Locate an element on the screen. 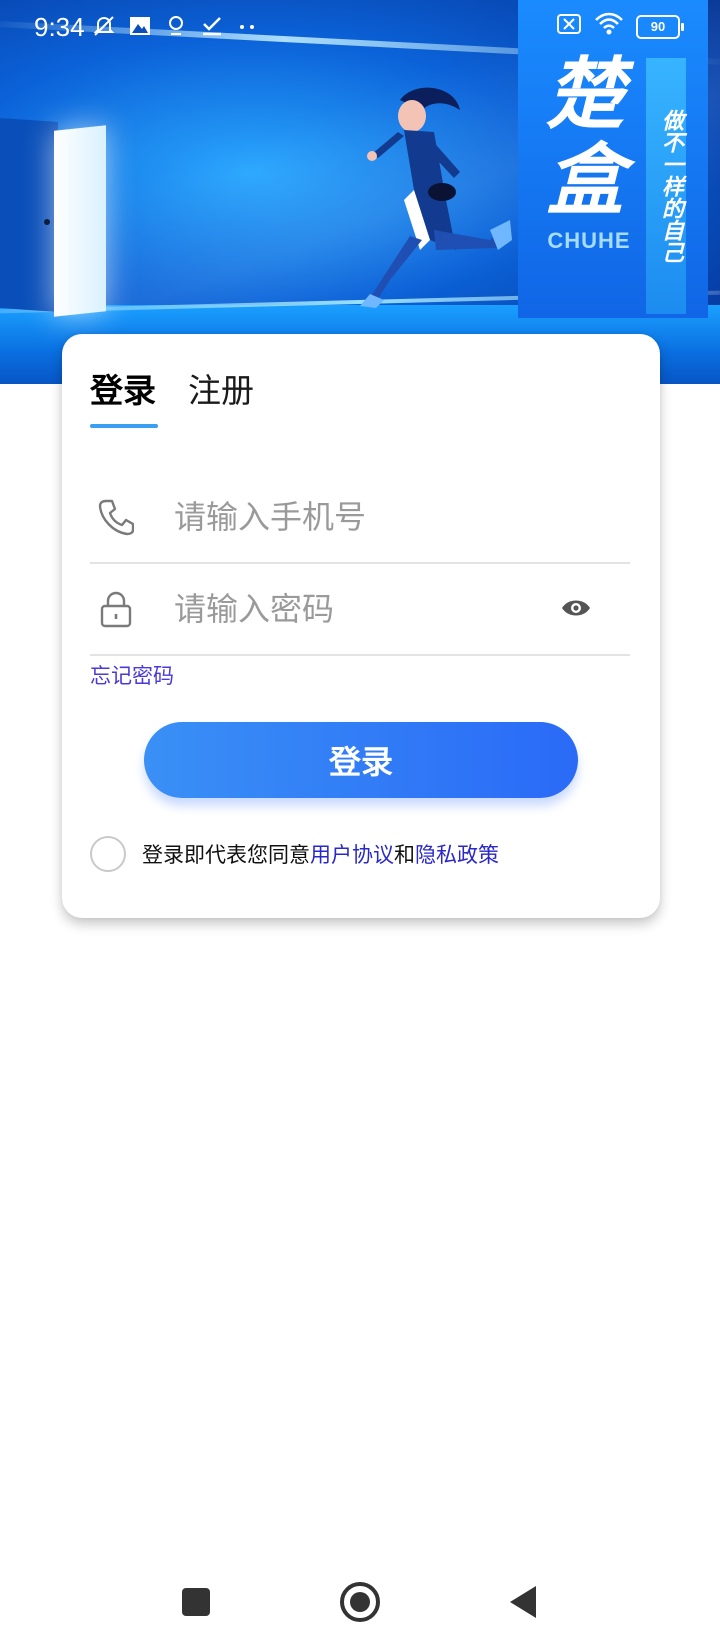 The image size is (720, 1650). show-password-eye-icon is located at coordinates (576, 608).